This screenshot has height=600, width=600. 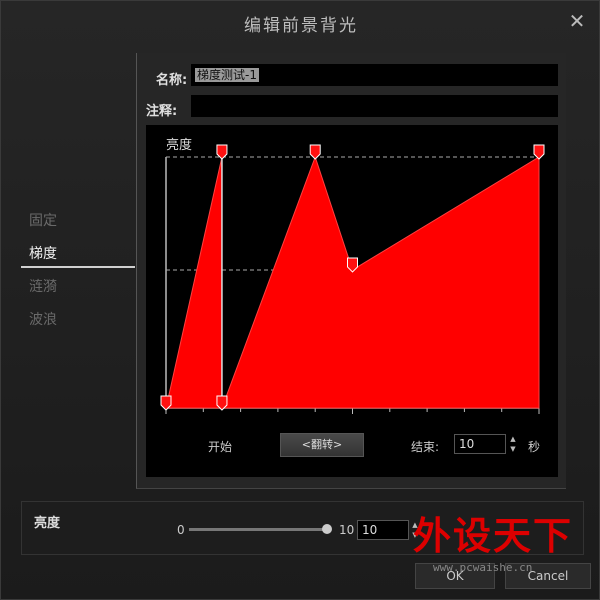 What do you see at coordinates (179, 145) in the screenshot?
I see `y-axis-label: 亮度` at bounding box center [179, 145].